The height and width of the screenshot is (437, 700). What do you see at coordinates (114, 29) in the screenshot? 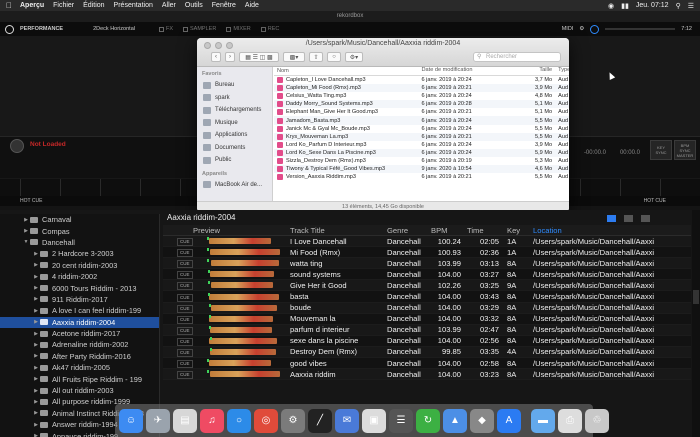
I see `layout-selector: 2Deck Horizontal` at bounding box center [114, 29].